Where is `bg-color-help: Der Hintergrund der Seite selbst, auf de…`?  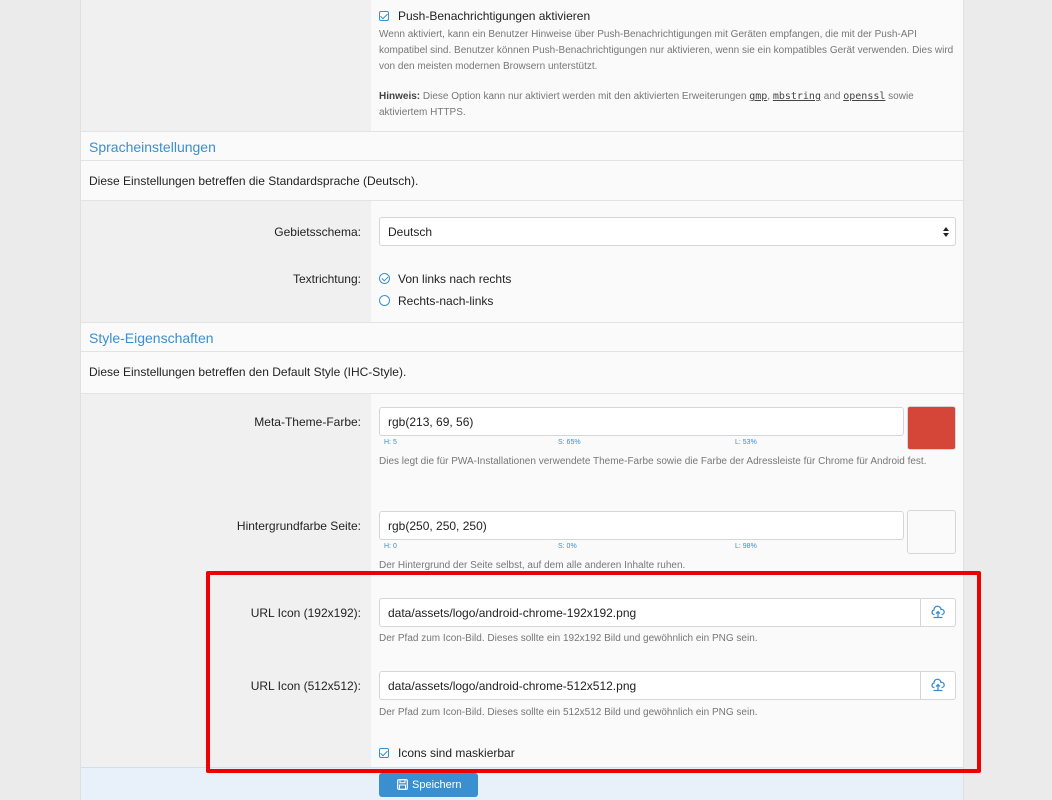
bg-color-help: Der Hintergrund der Seite selbst, auf de… is located at coordinates (532, 565).